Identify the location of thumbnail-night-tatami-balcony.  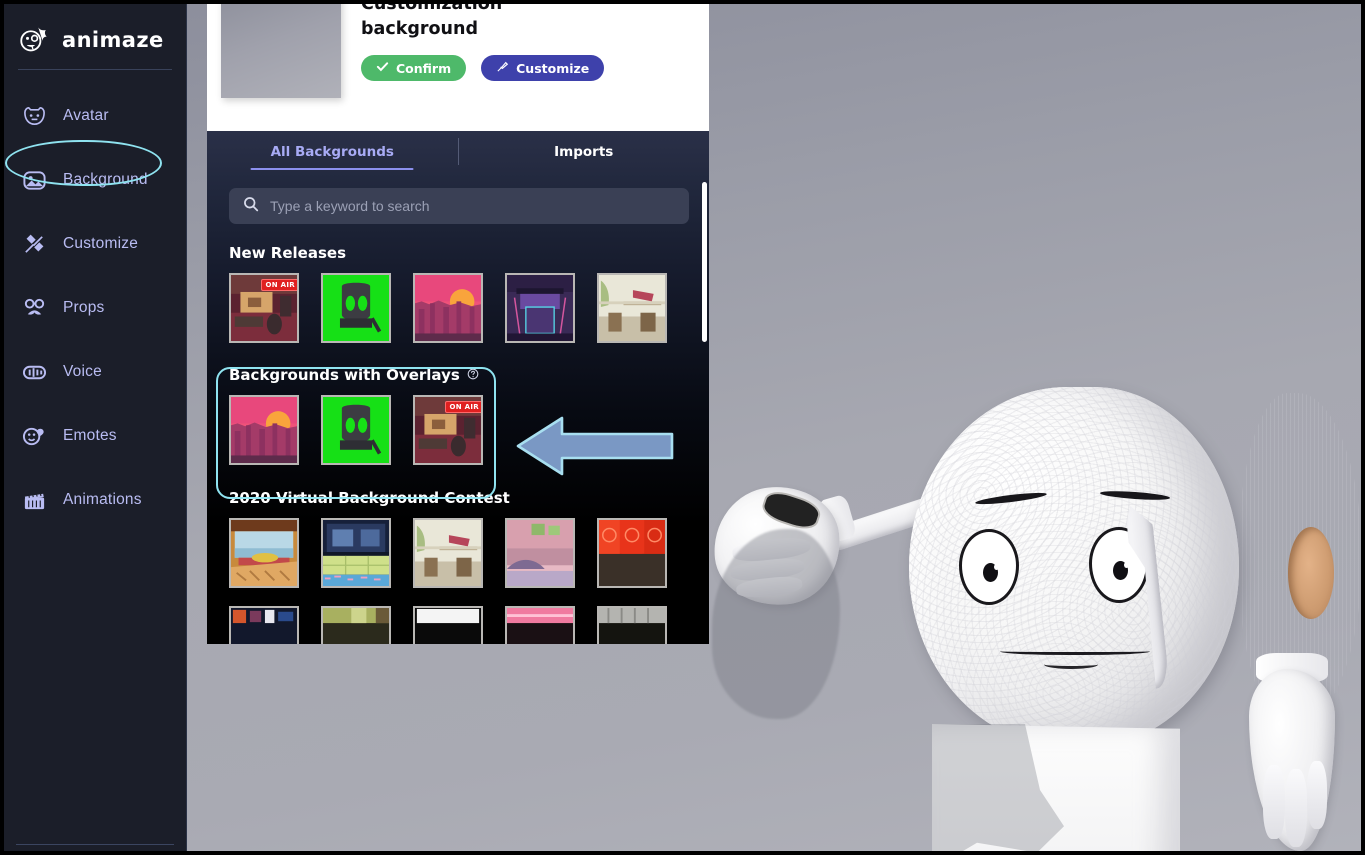
(356, 553).